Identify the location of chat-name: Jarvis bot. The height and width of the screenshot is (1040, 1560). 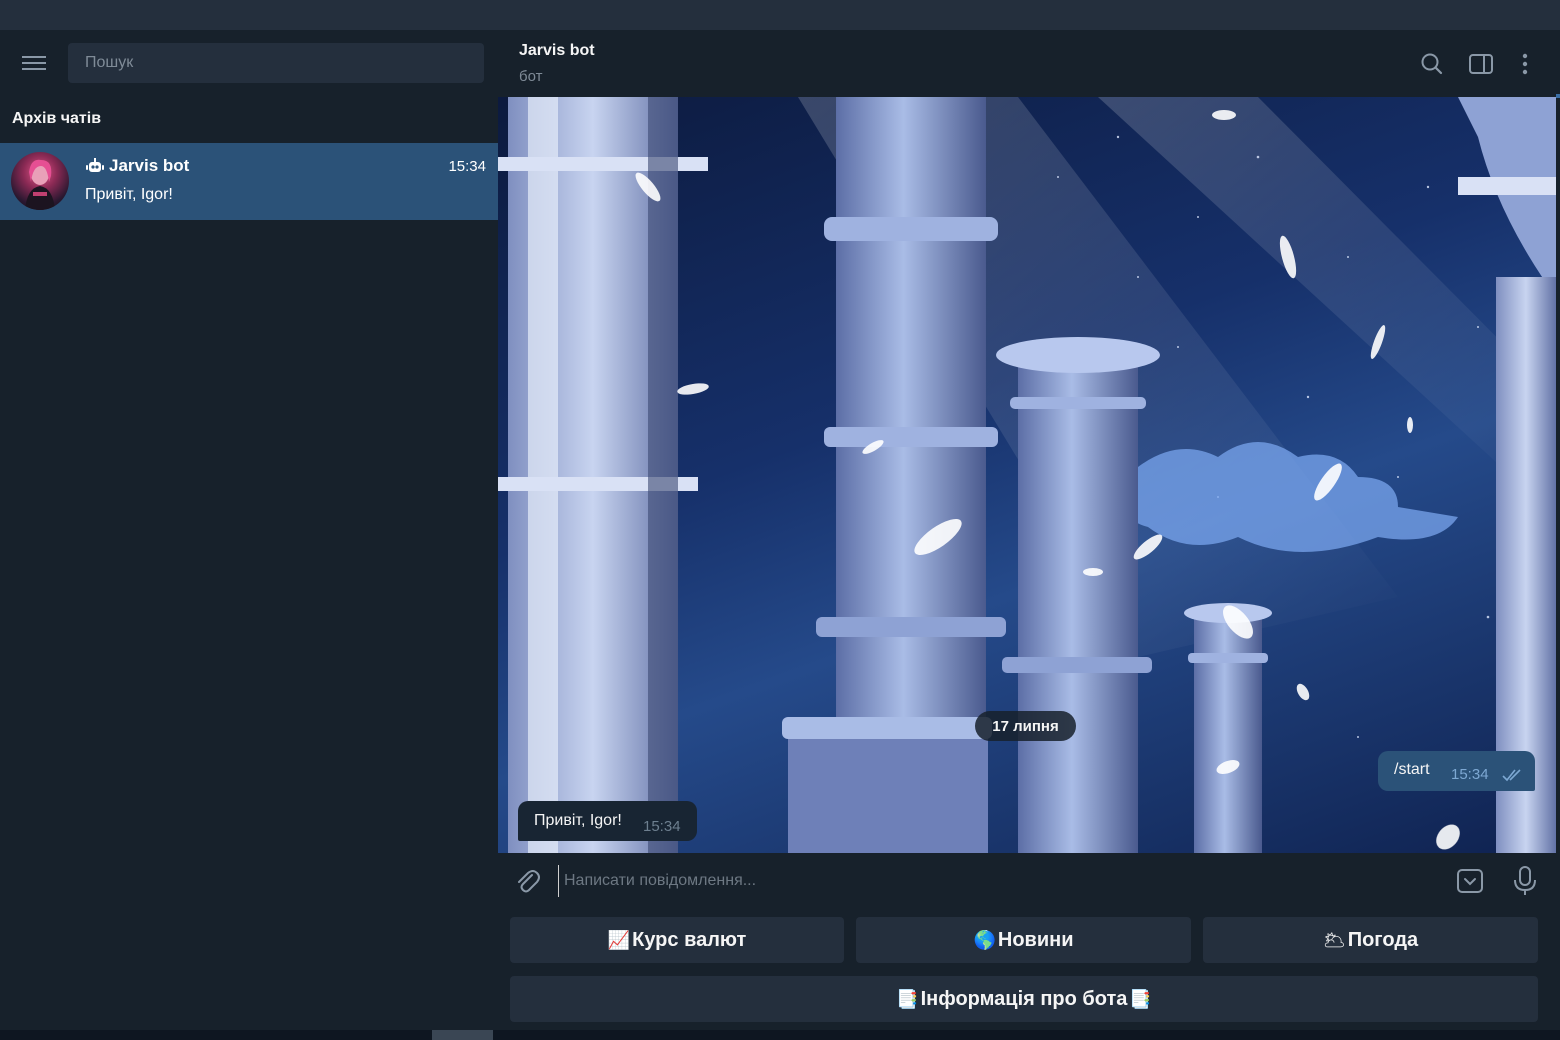
(137, 166).